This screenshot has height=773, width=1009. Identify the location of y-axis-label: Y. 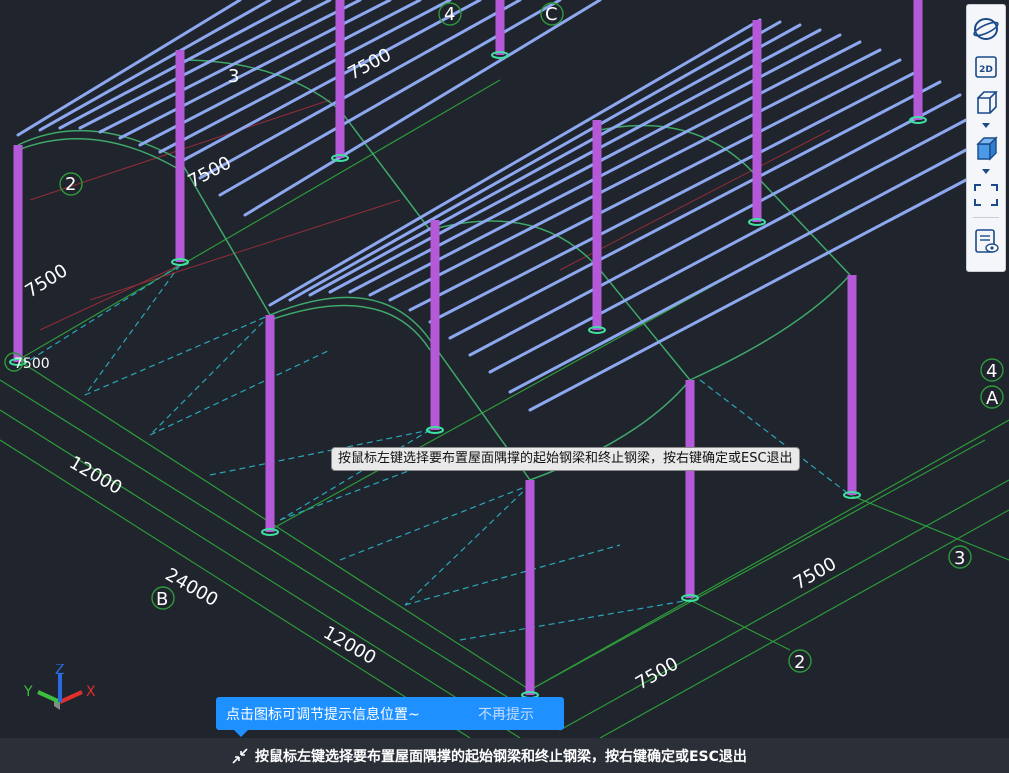
(28, 692).